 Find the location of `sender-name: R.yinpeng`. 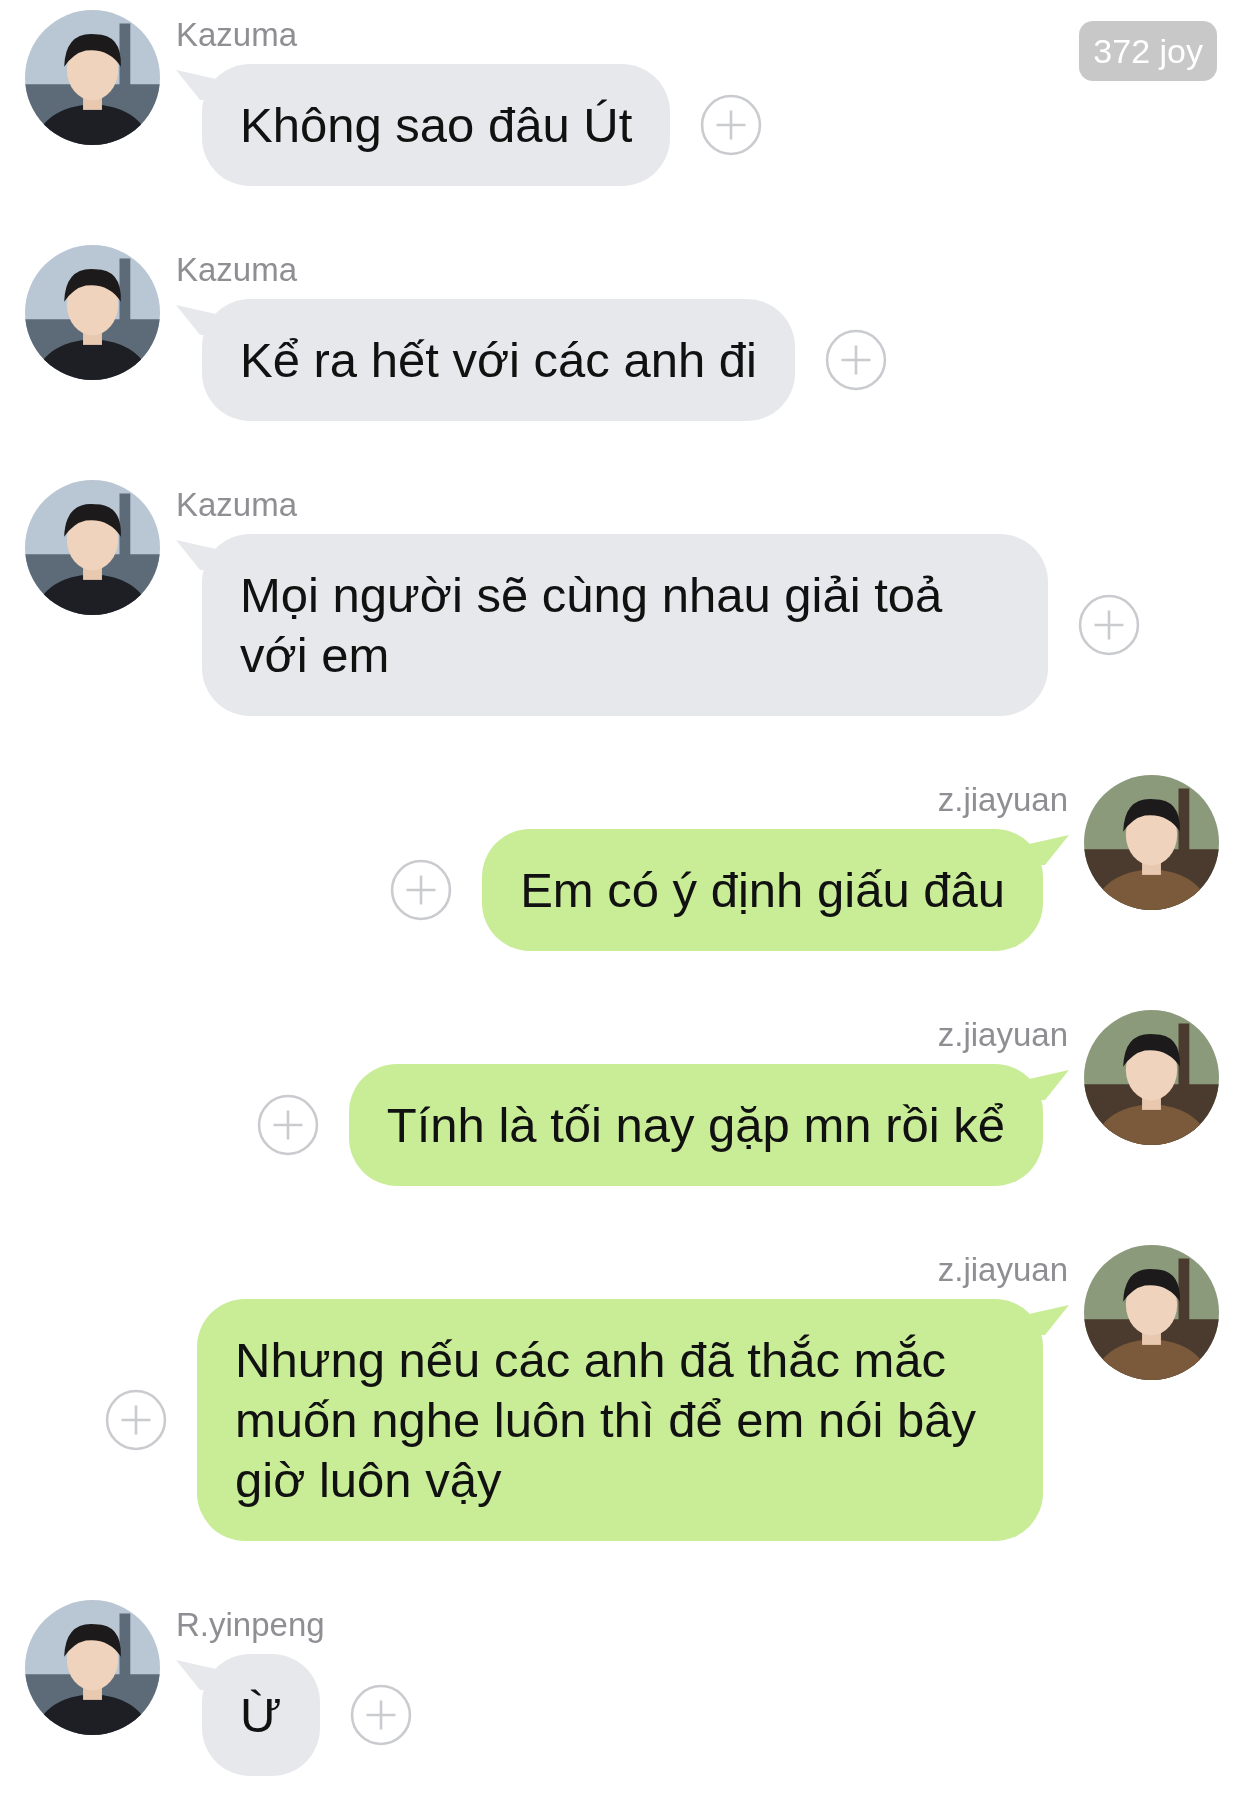

sender-name: R.yinpeng is located at coordinates (250, 1625).